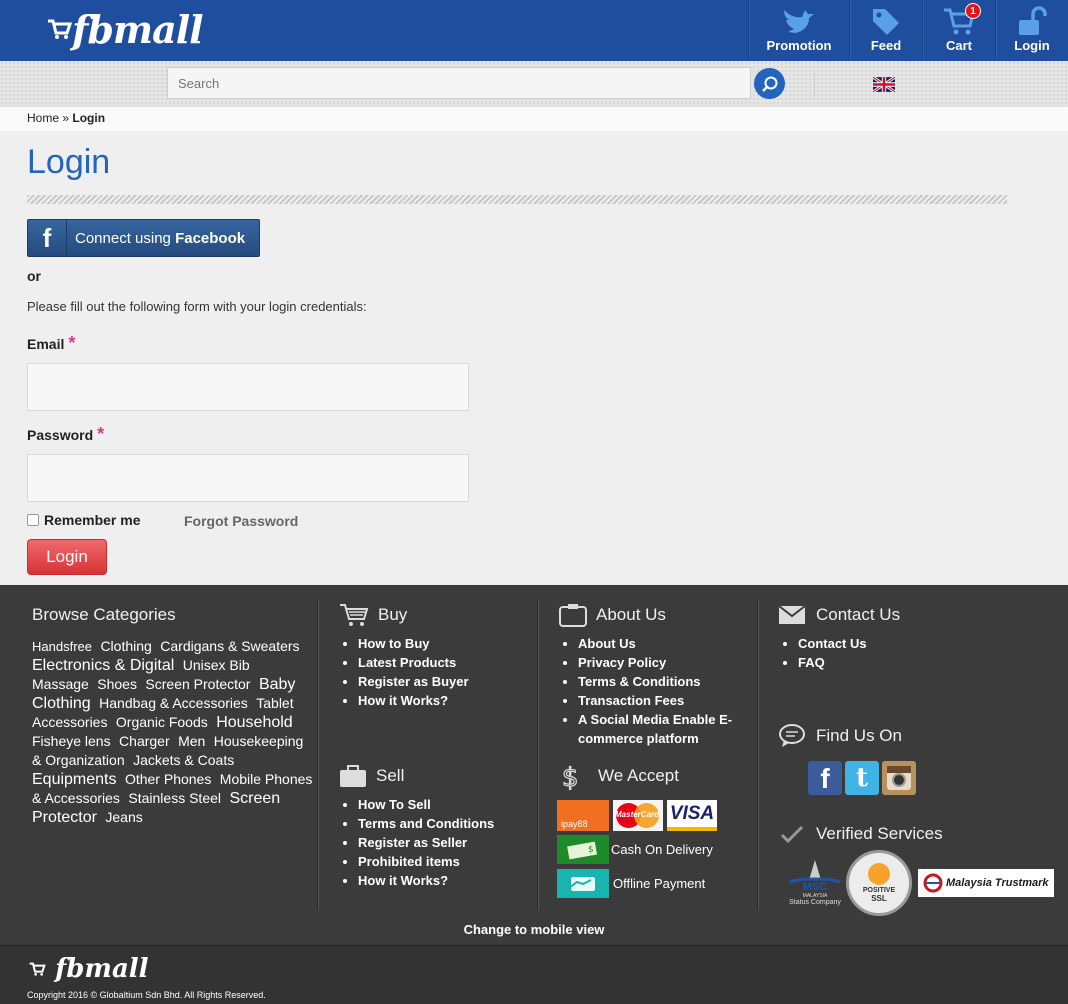 The image size is (1068, 1004). I want to click on nav-promotion-label: Promotion, so click(799, 45).